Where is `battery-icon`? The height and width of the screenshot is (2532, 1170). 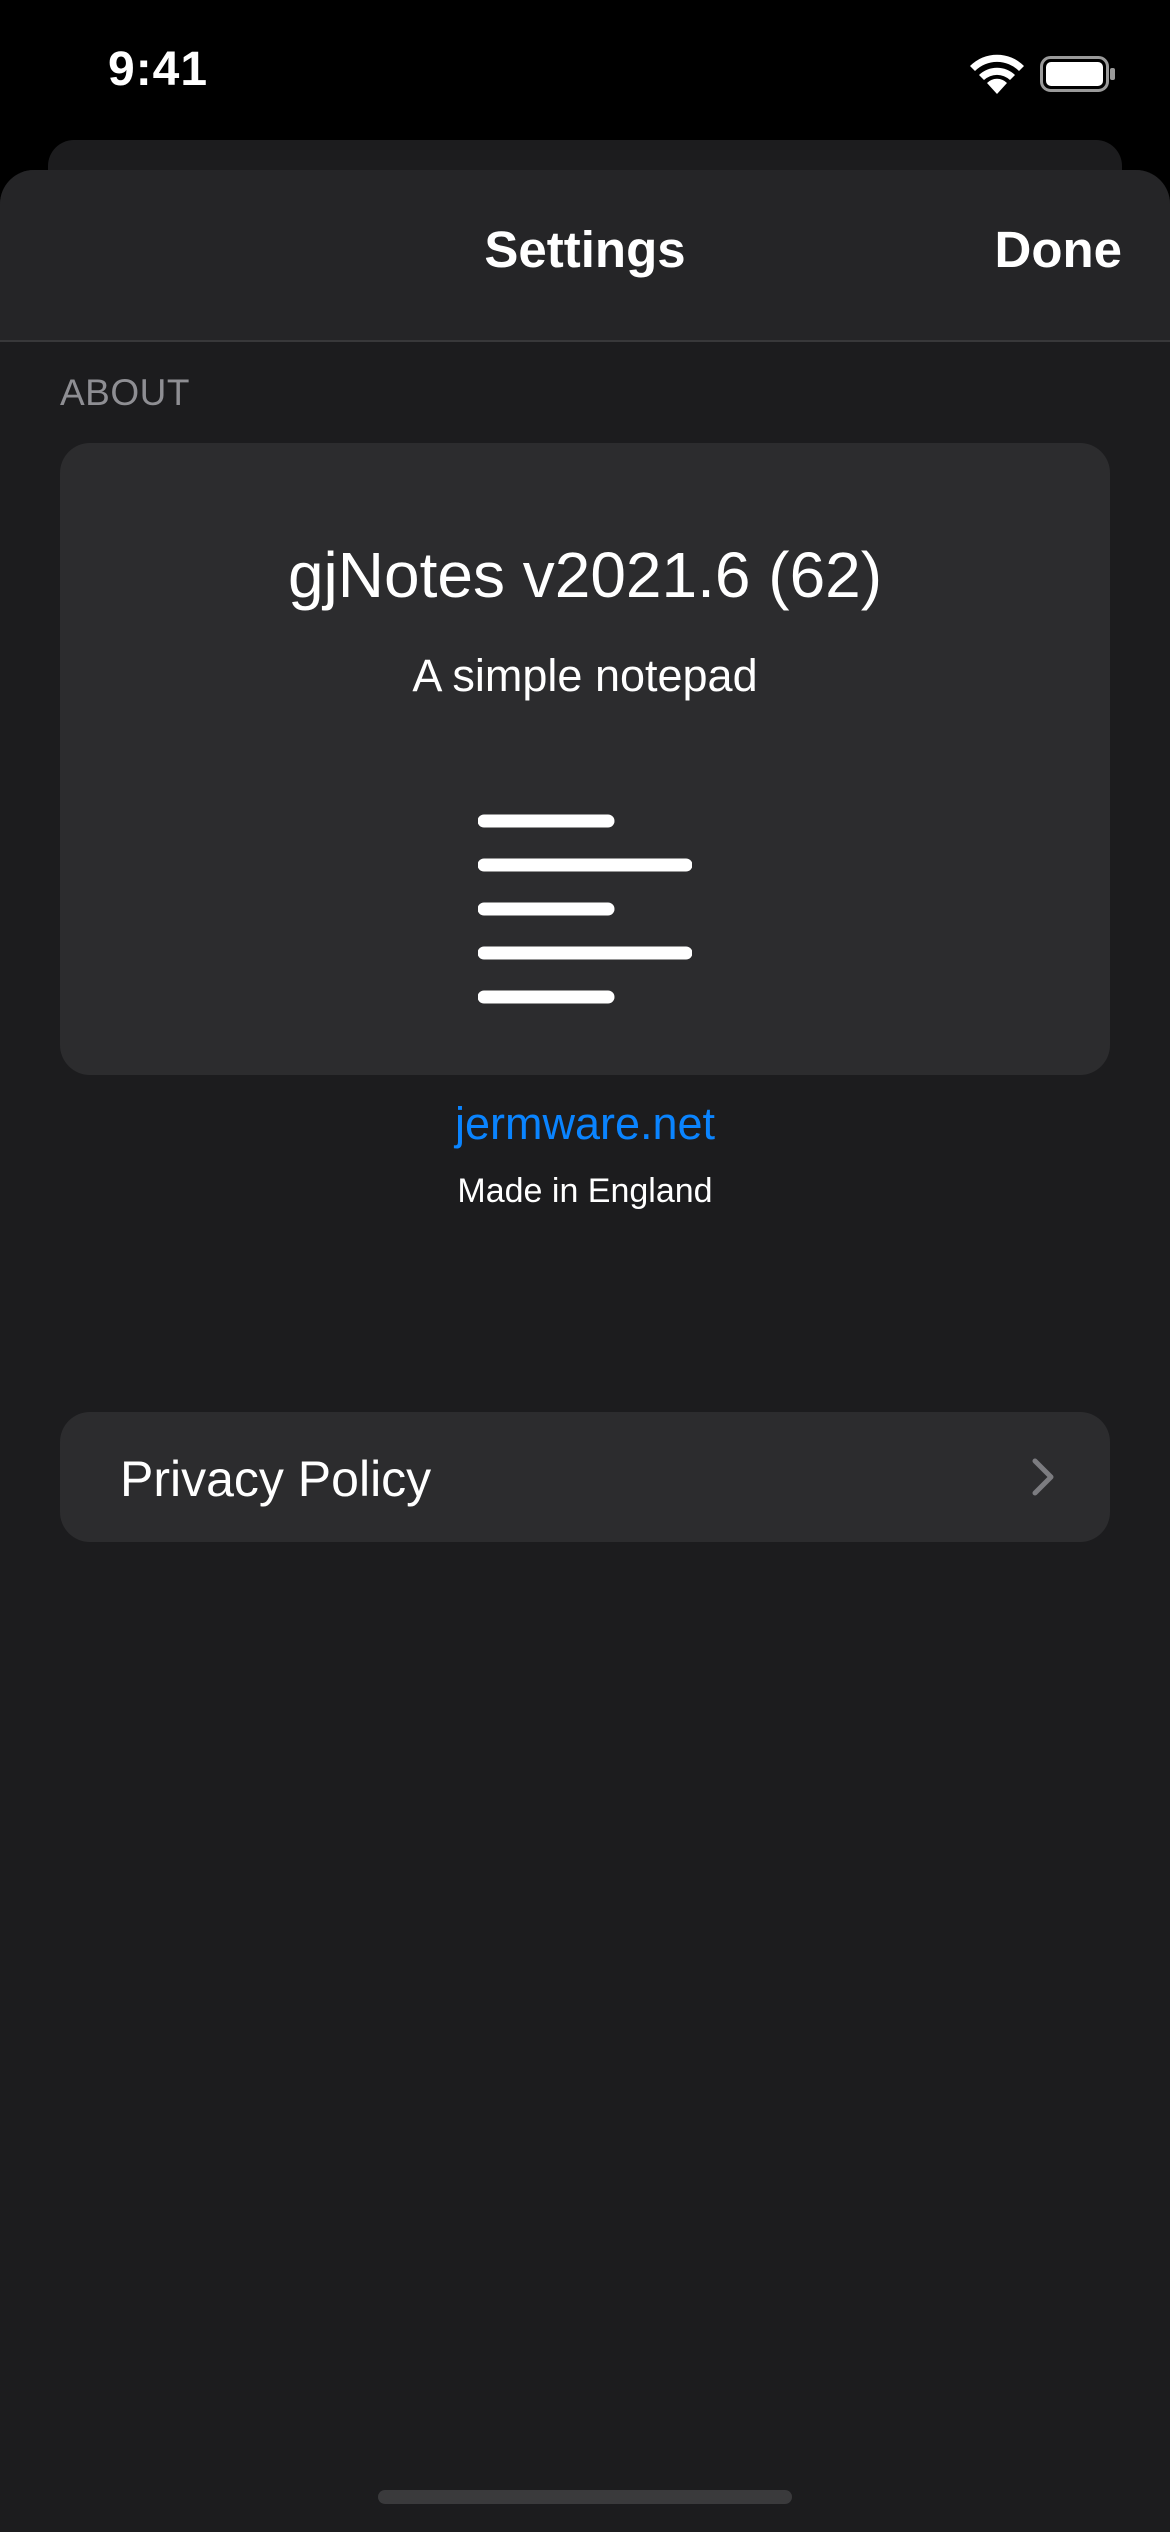 battery-icon is located at coordinates (1077, 74).